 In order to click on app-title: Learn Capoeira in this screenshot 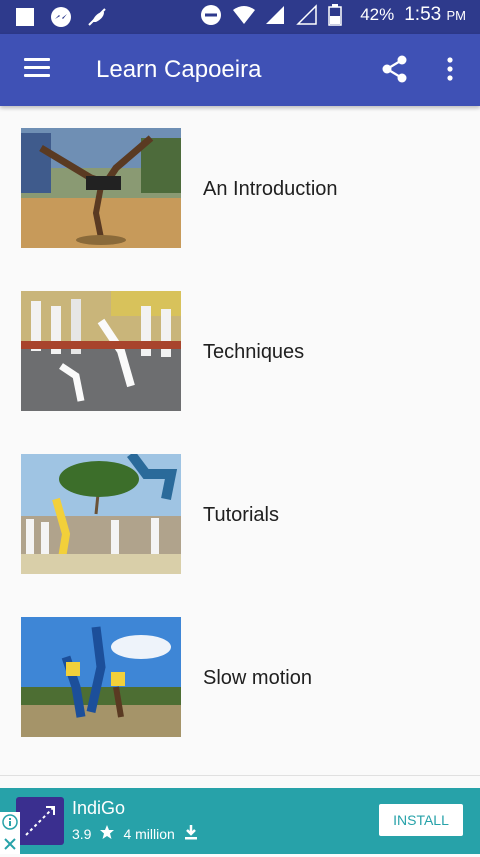, I will do `click(179, 69)`.